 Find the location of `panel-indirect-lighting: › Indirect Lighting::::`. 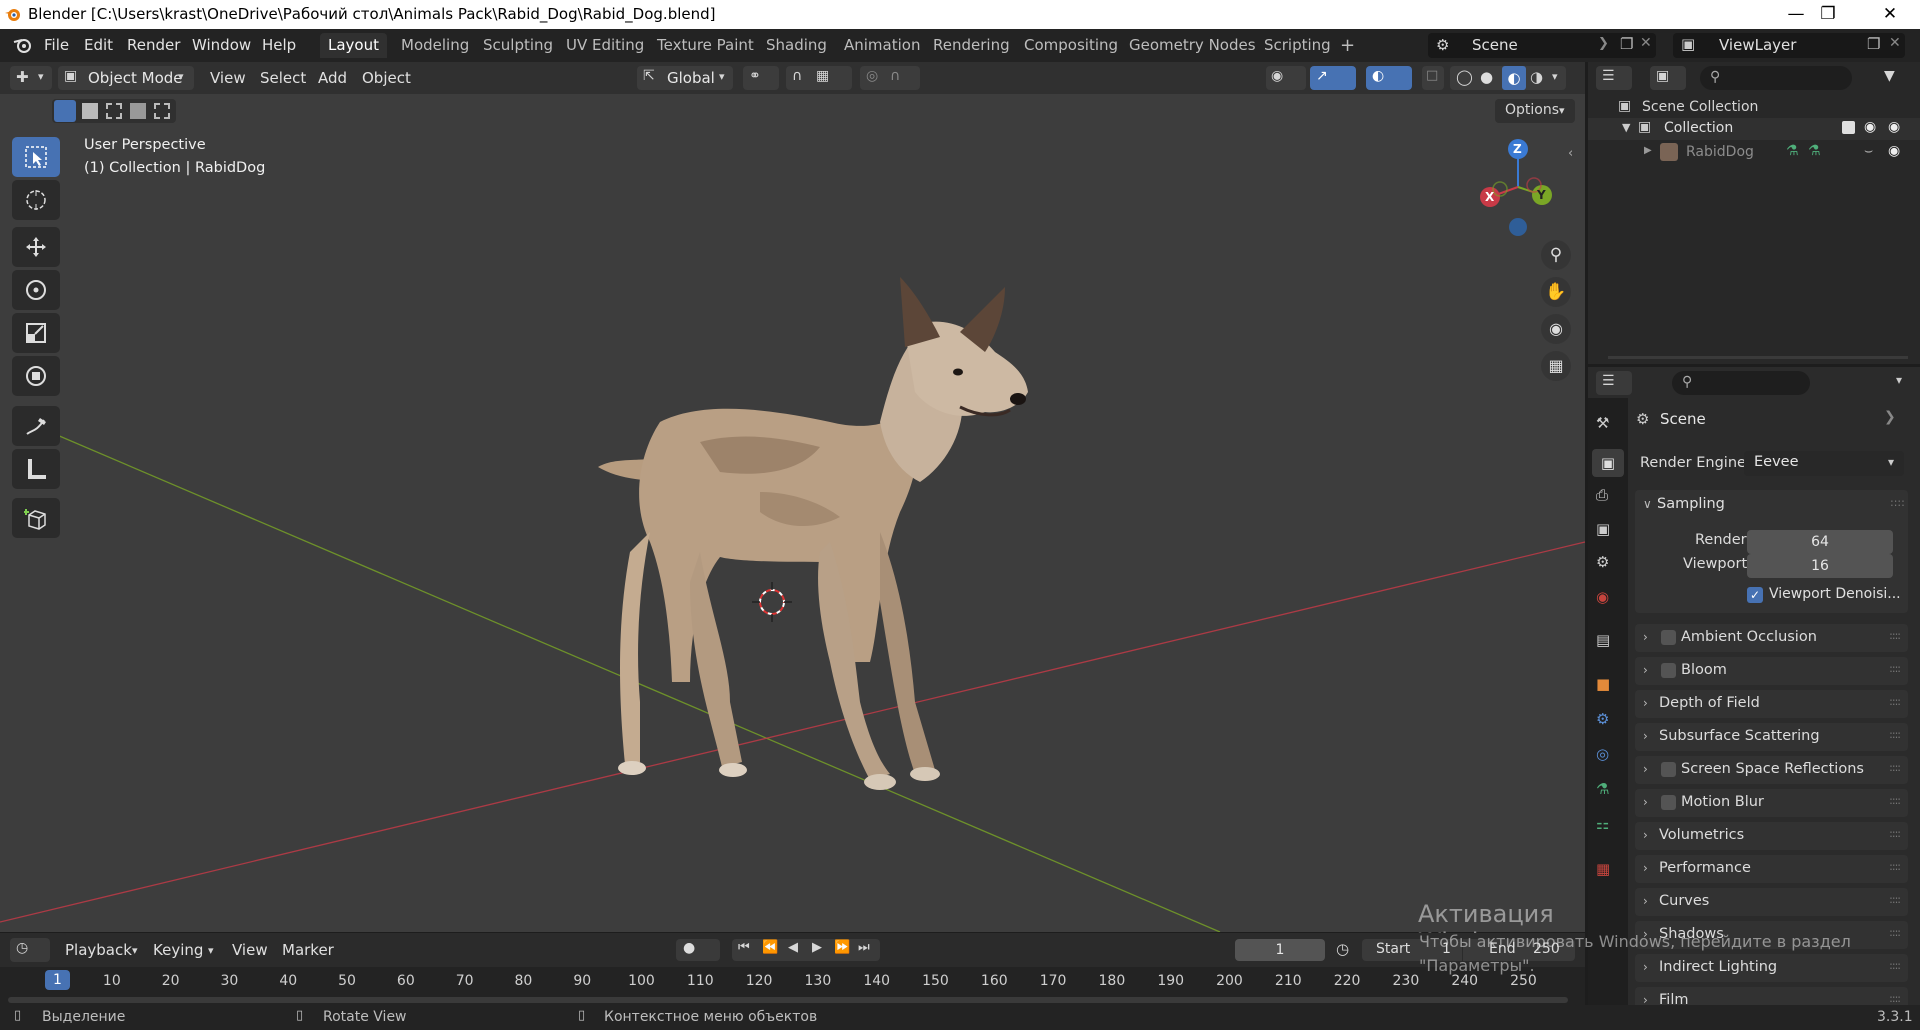

panel-indirect-lighting: › Indirect Lighting:::: is located at coordinates (1771, 968).